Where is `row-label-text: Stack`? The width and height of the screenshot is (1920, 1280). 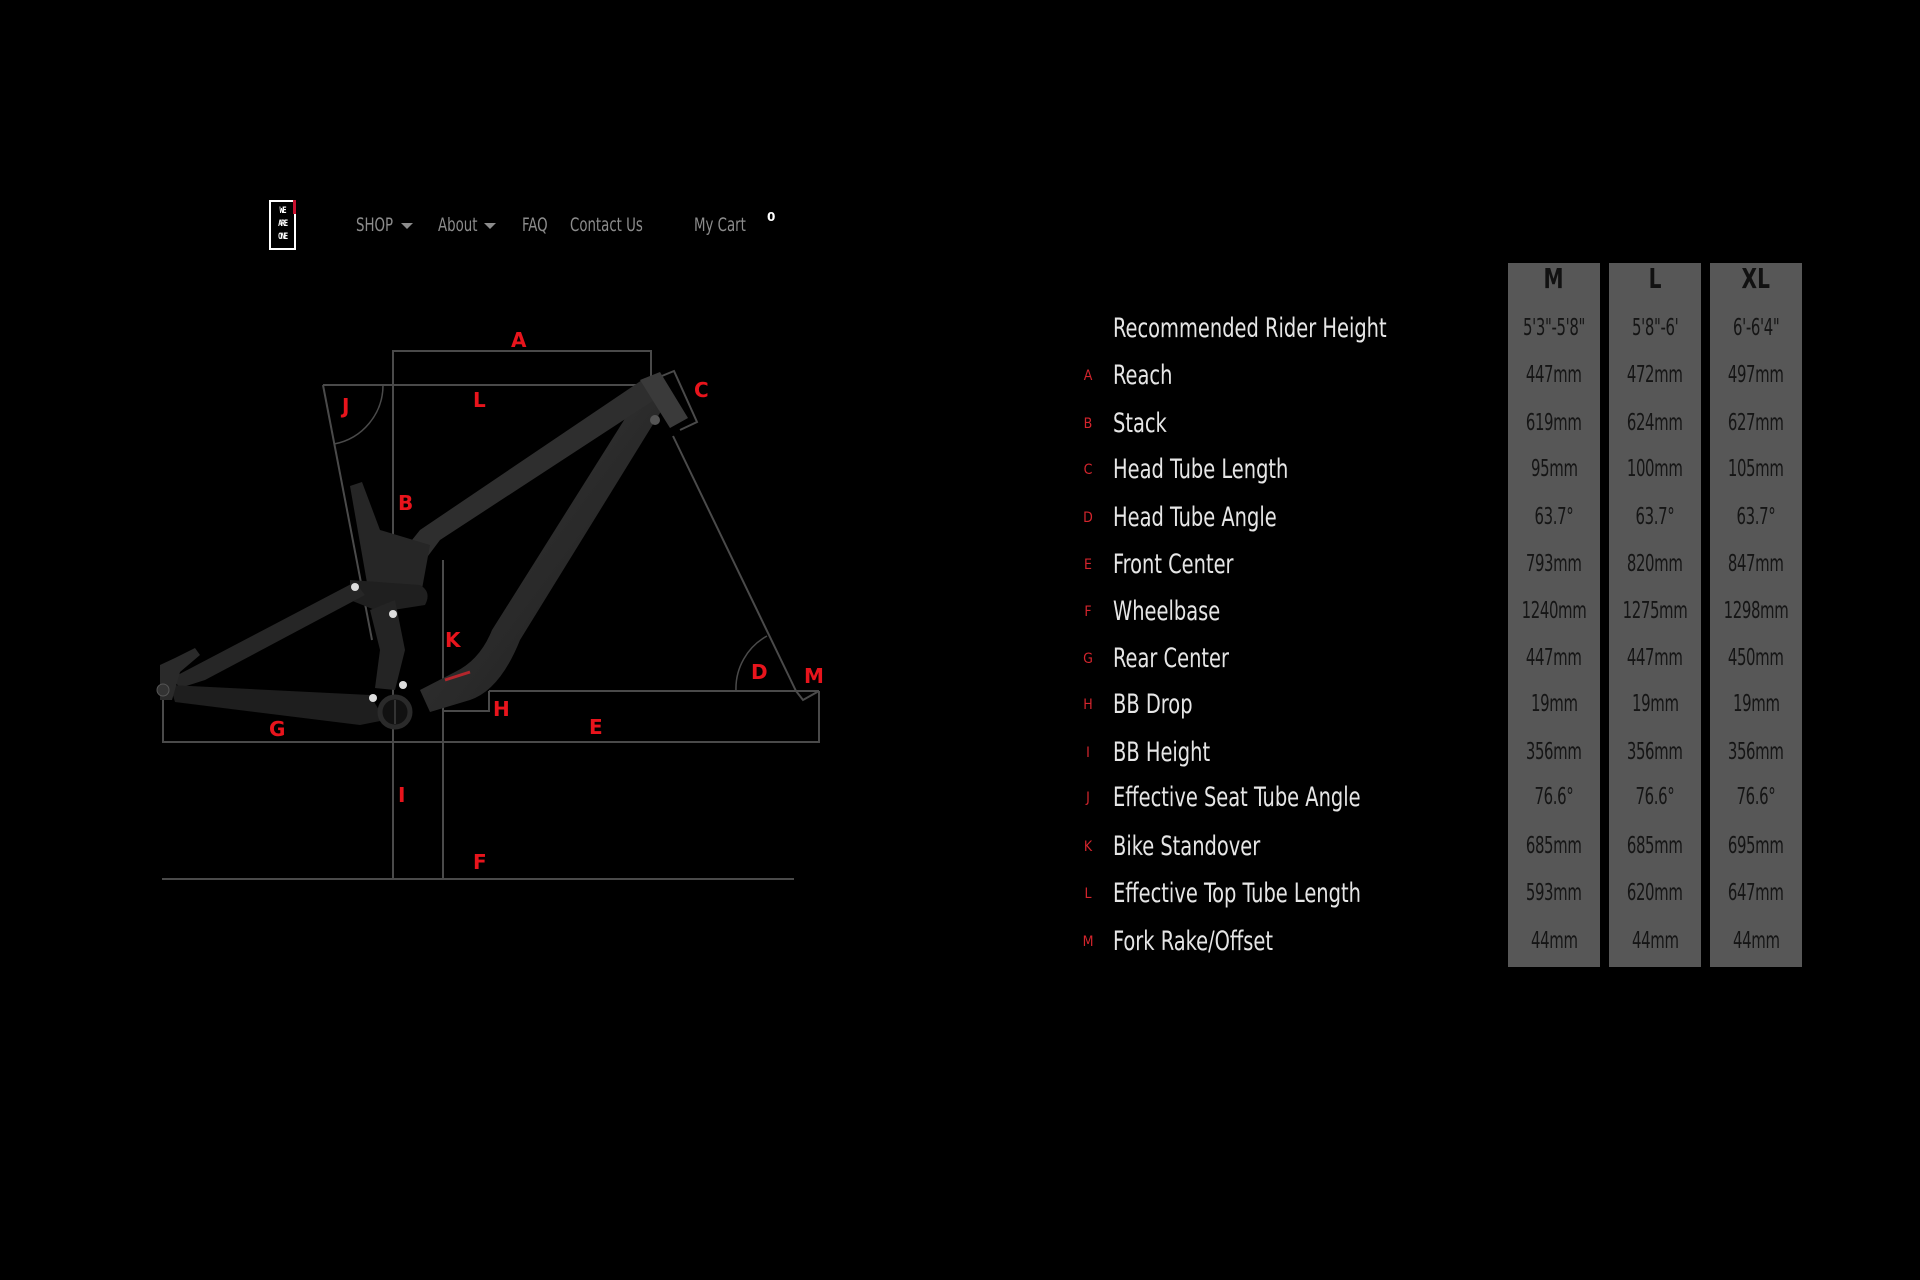 row-label-text: Stack is located at coordinates (1140, 423).